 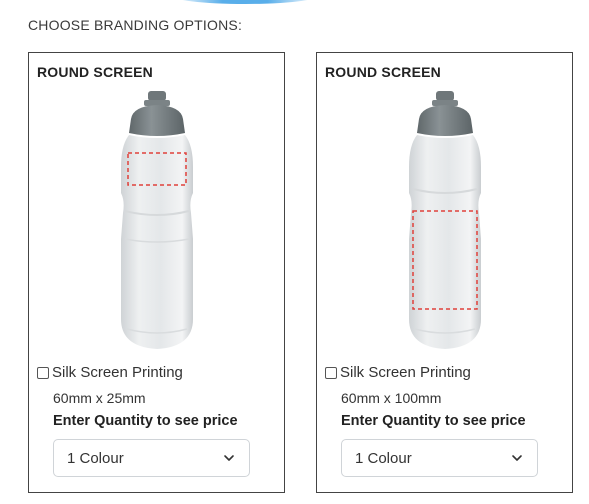 What do you see at coordinates (99, 398) in the screenshot?
I see `print-dimensions: 60mm x 25mm` at bounding box center [99, 398].